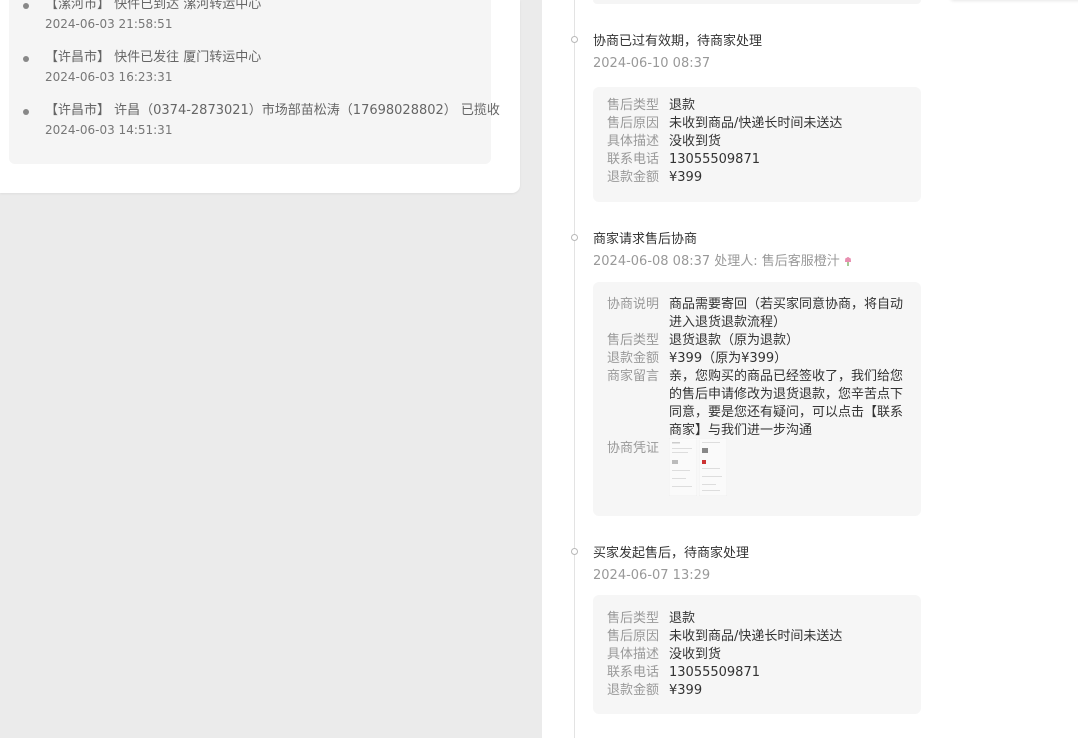 This screenshot has width=1078, height=738. What do you see at coordinates (109, 77) in the screenshot?
I see `logistics-item-time: 2024-06-03 16:23:31` at bounding box center [109, 77].